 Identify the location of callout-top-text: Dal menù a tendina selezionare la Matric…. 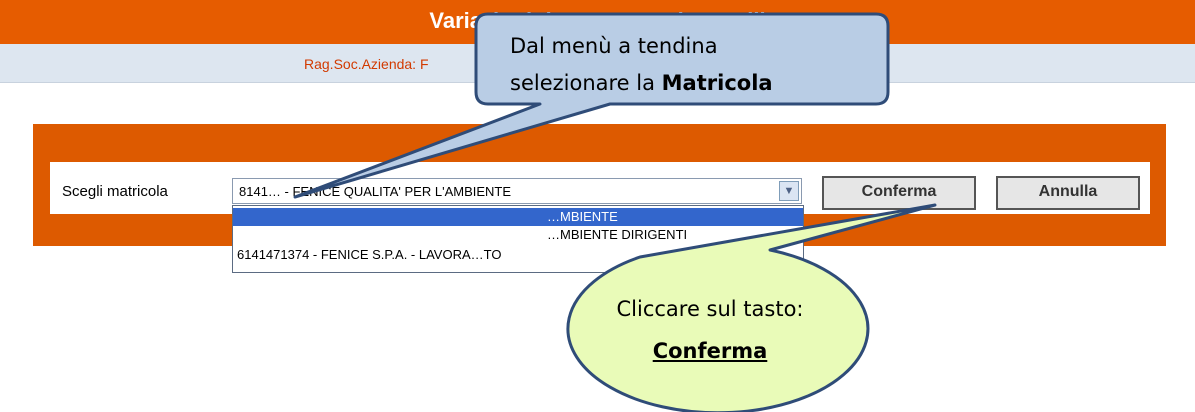
(641, 64).